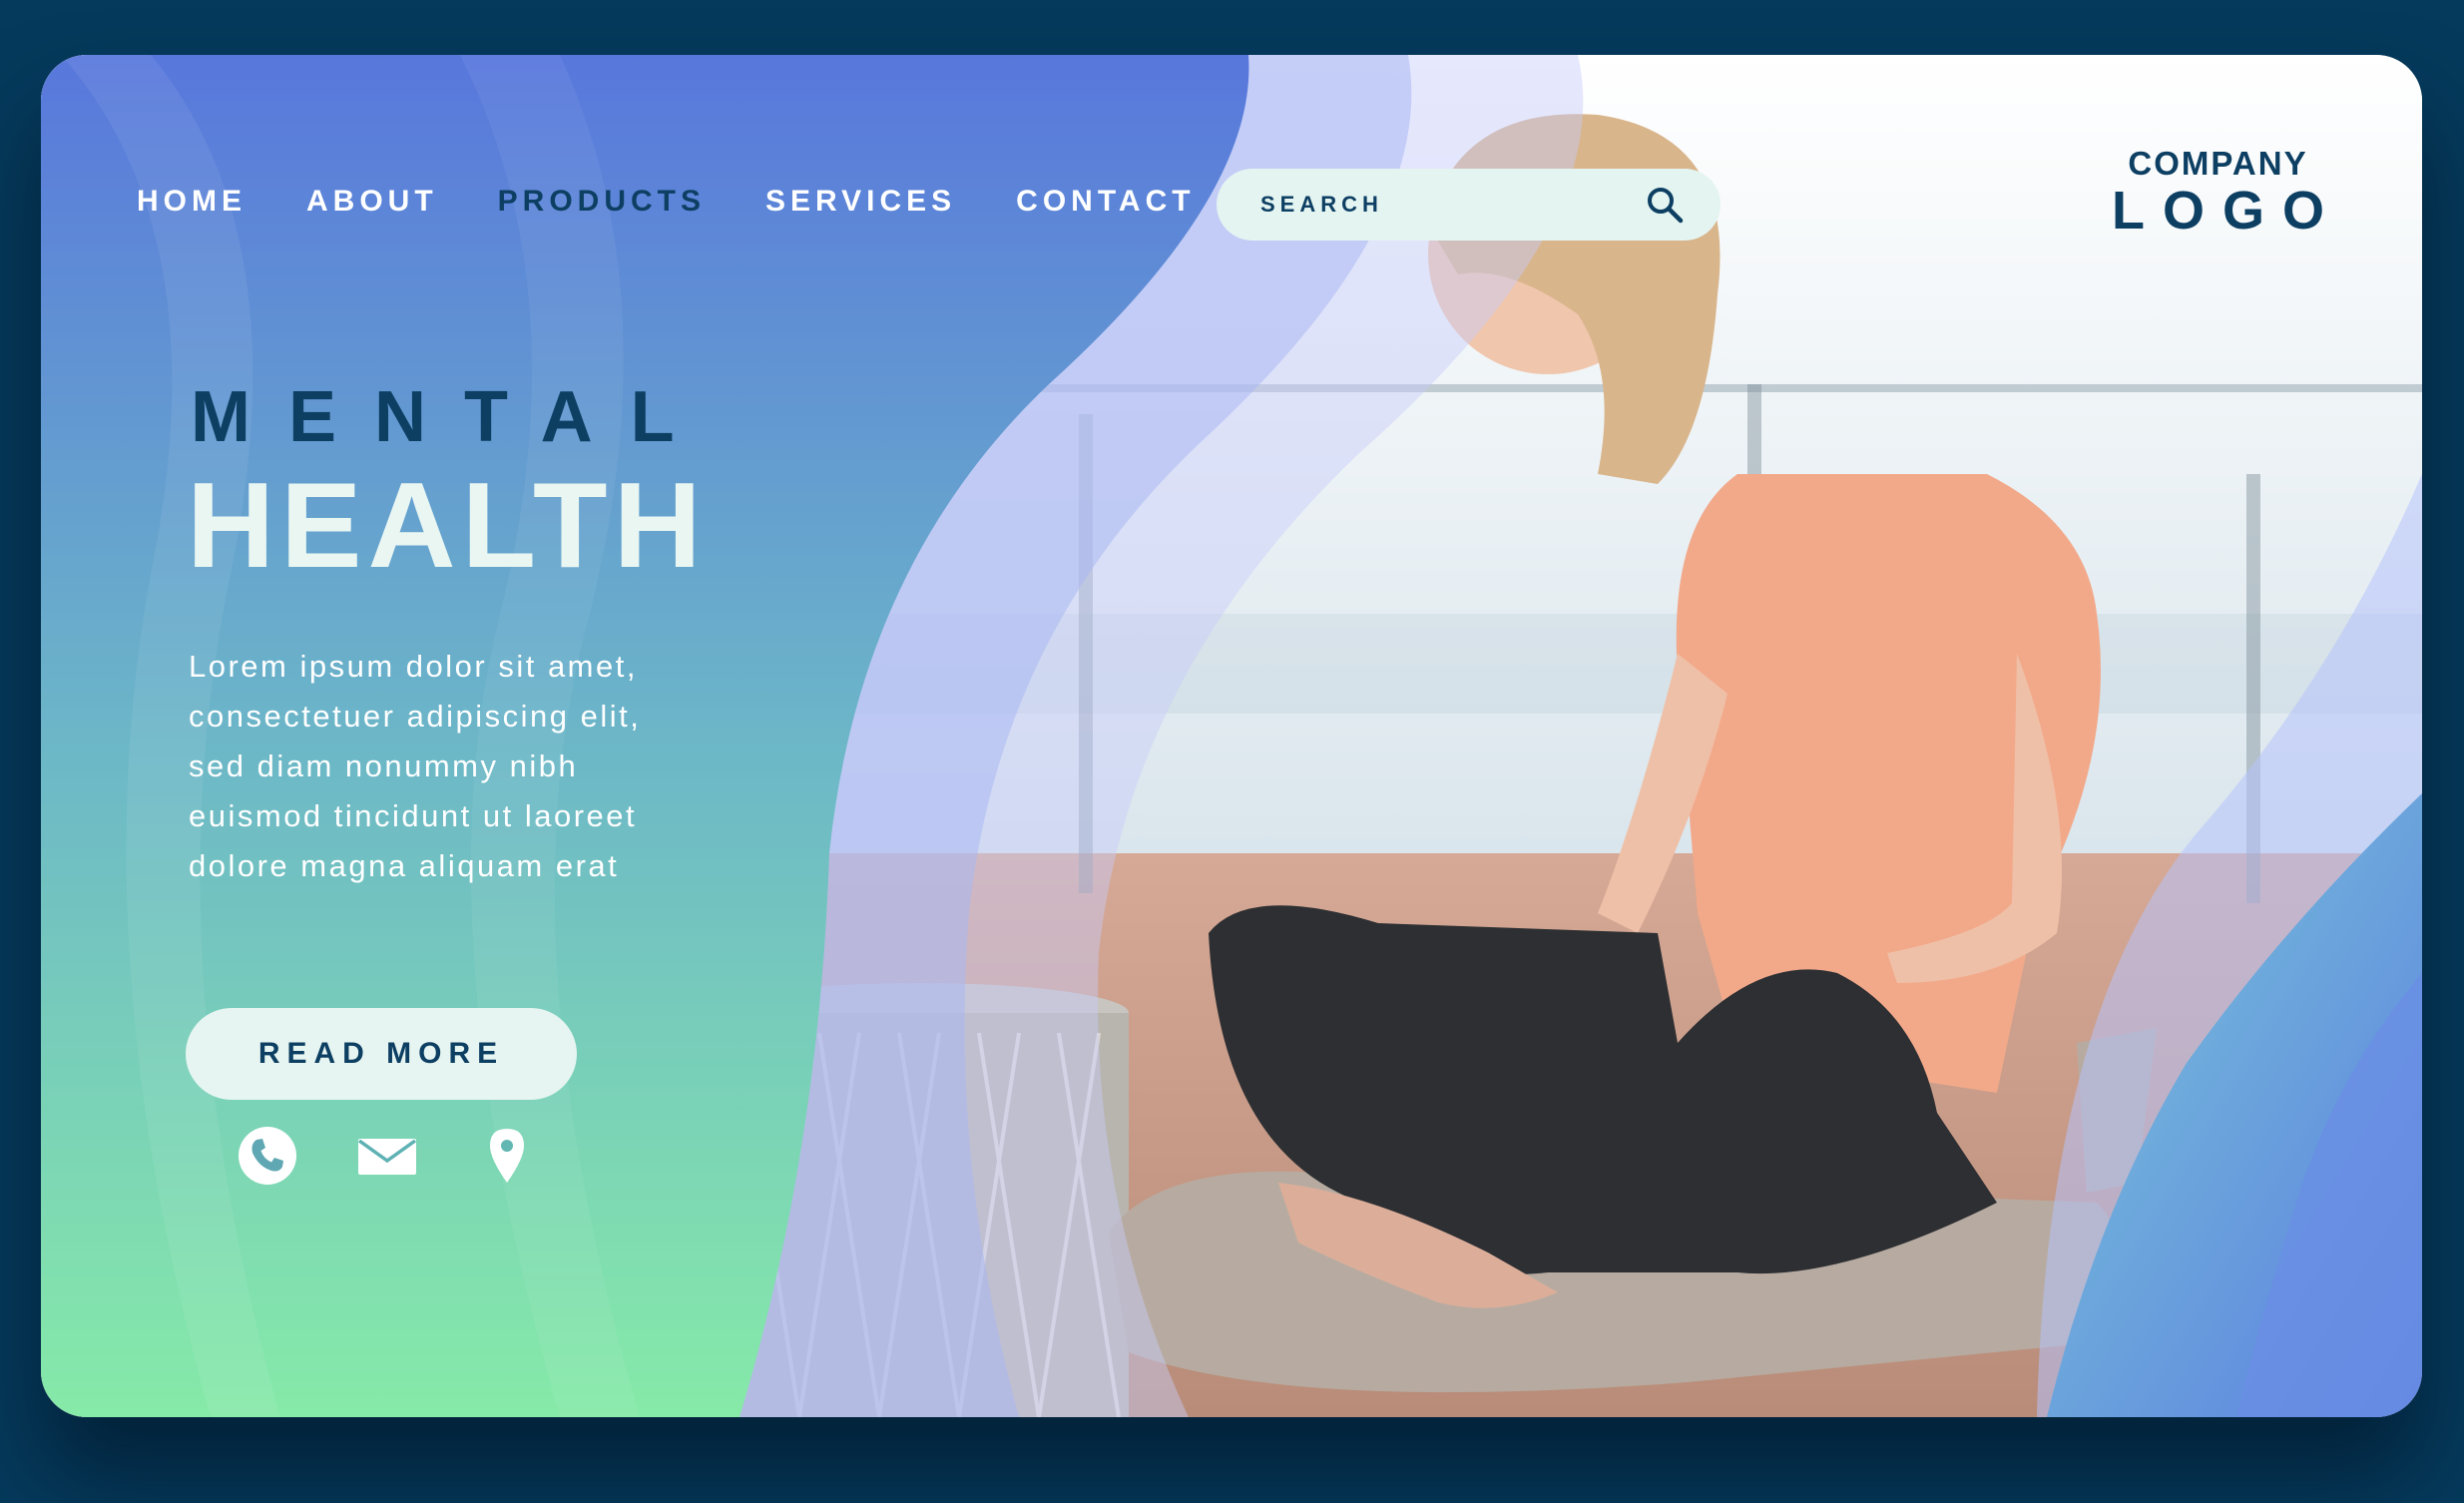 This screenshot has width=2464, height=1503. What do you see at coordinates (381, 1054) in the screenshot?
I see `read-more-button: READ MORE` at bounding box center [381, 1054].